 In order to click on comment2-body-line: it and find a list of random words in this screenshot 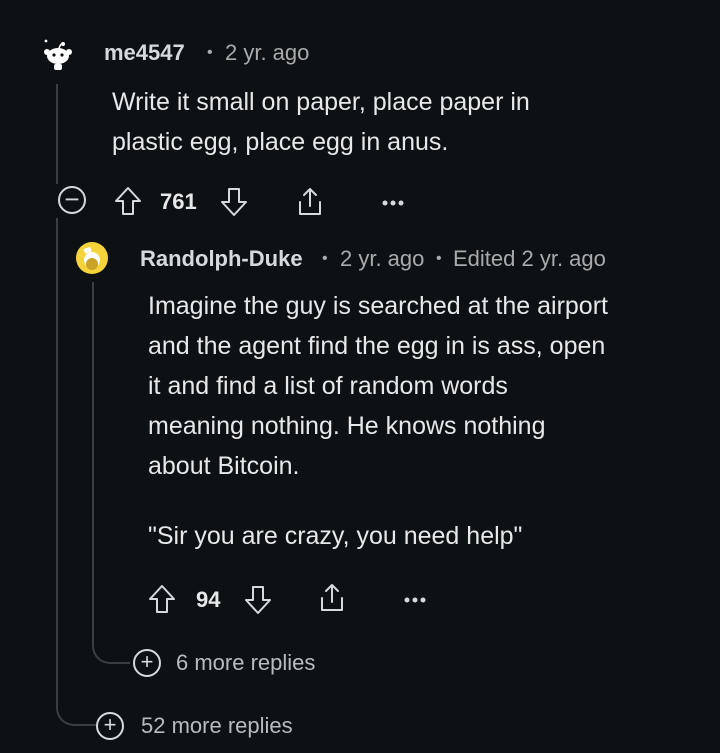, I will do `click(328, 386)`.